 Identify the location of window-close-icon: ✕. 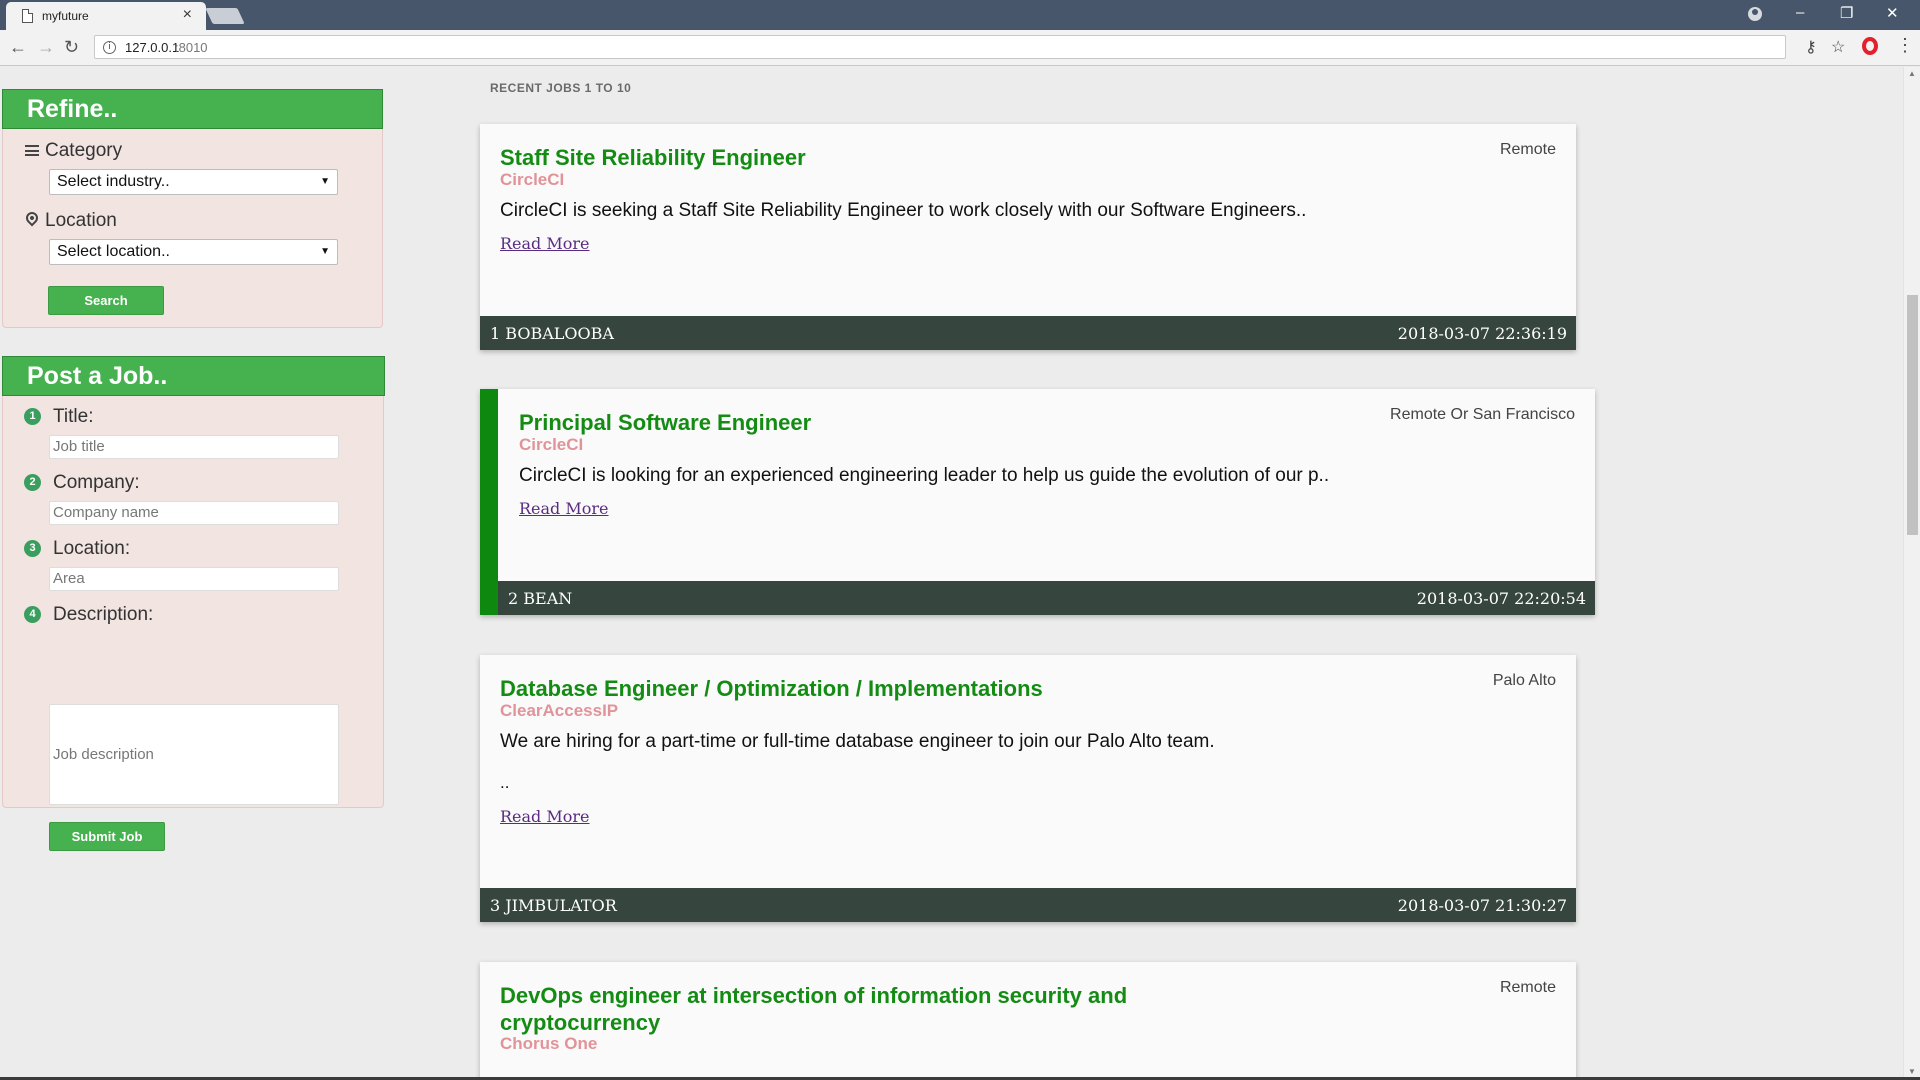
(1892, 13).